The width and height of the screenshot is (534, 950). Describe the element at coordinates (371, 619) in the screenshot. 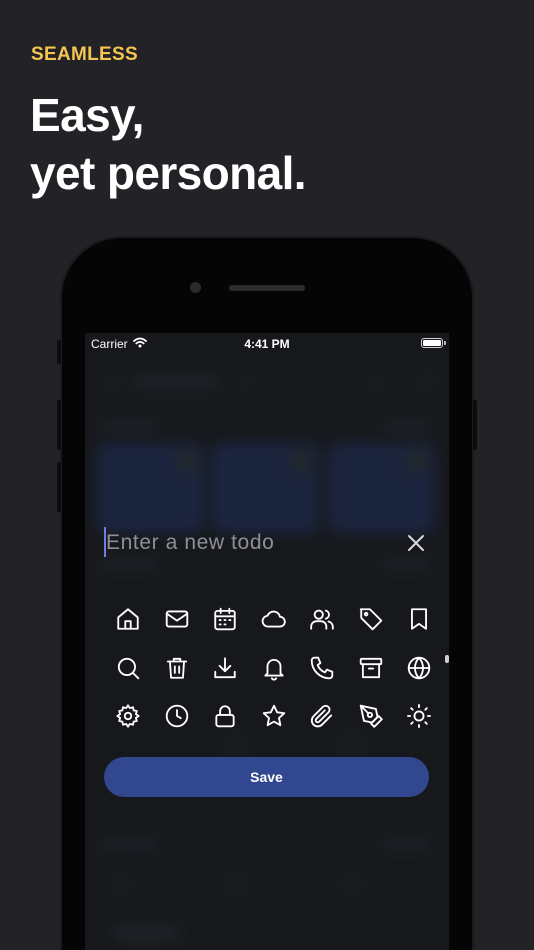

I see `tag-icon` at that location.